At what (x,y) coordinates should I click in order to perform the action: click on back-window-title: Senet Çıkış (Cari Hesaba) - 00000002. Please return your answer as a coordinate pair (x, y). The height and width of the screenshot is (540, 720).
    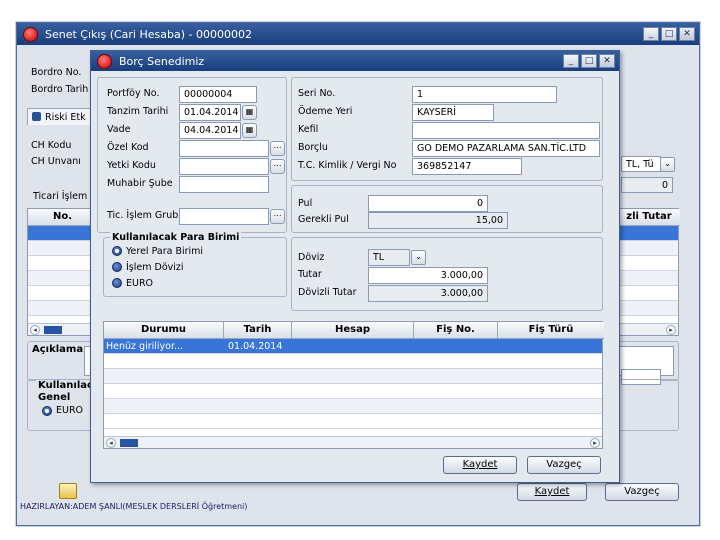
    Looking at the image, I should click on (148, 34).